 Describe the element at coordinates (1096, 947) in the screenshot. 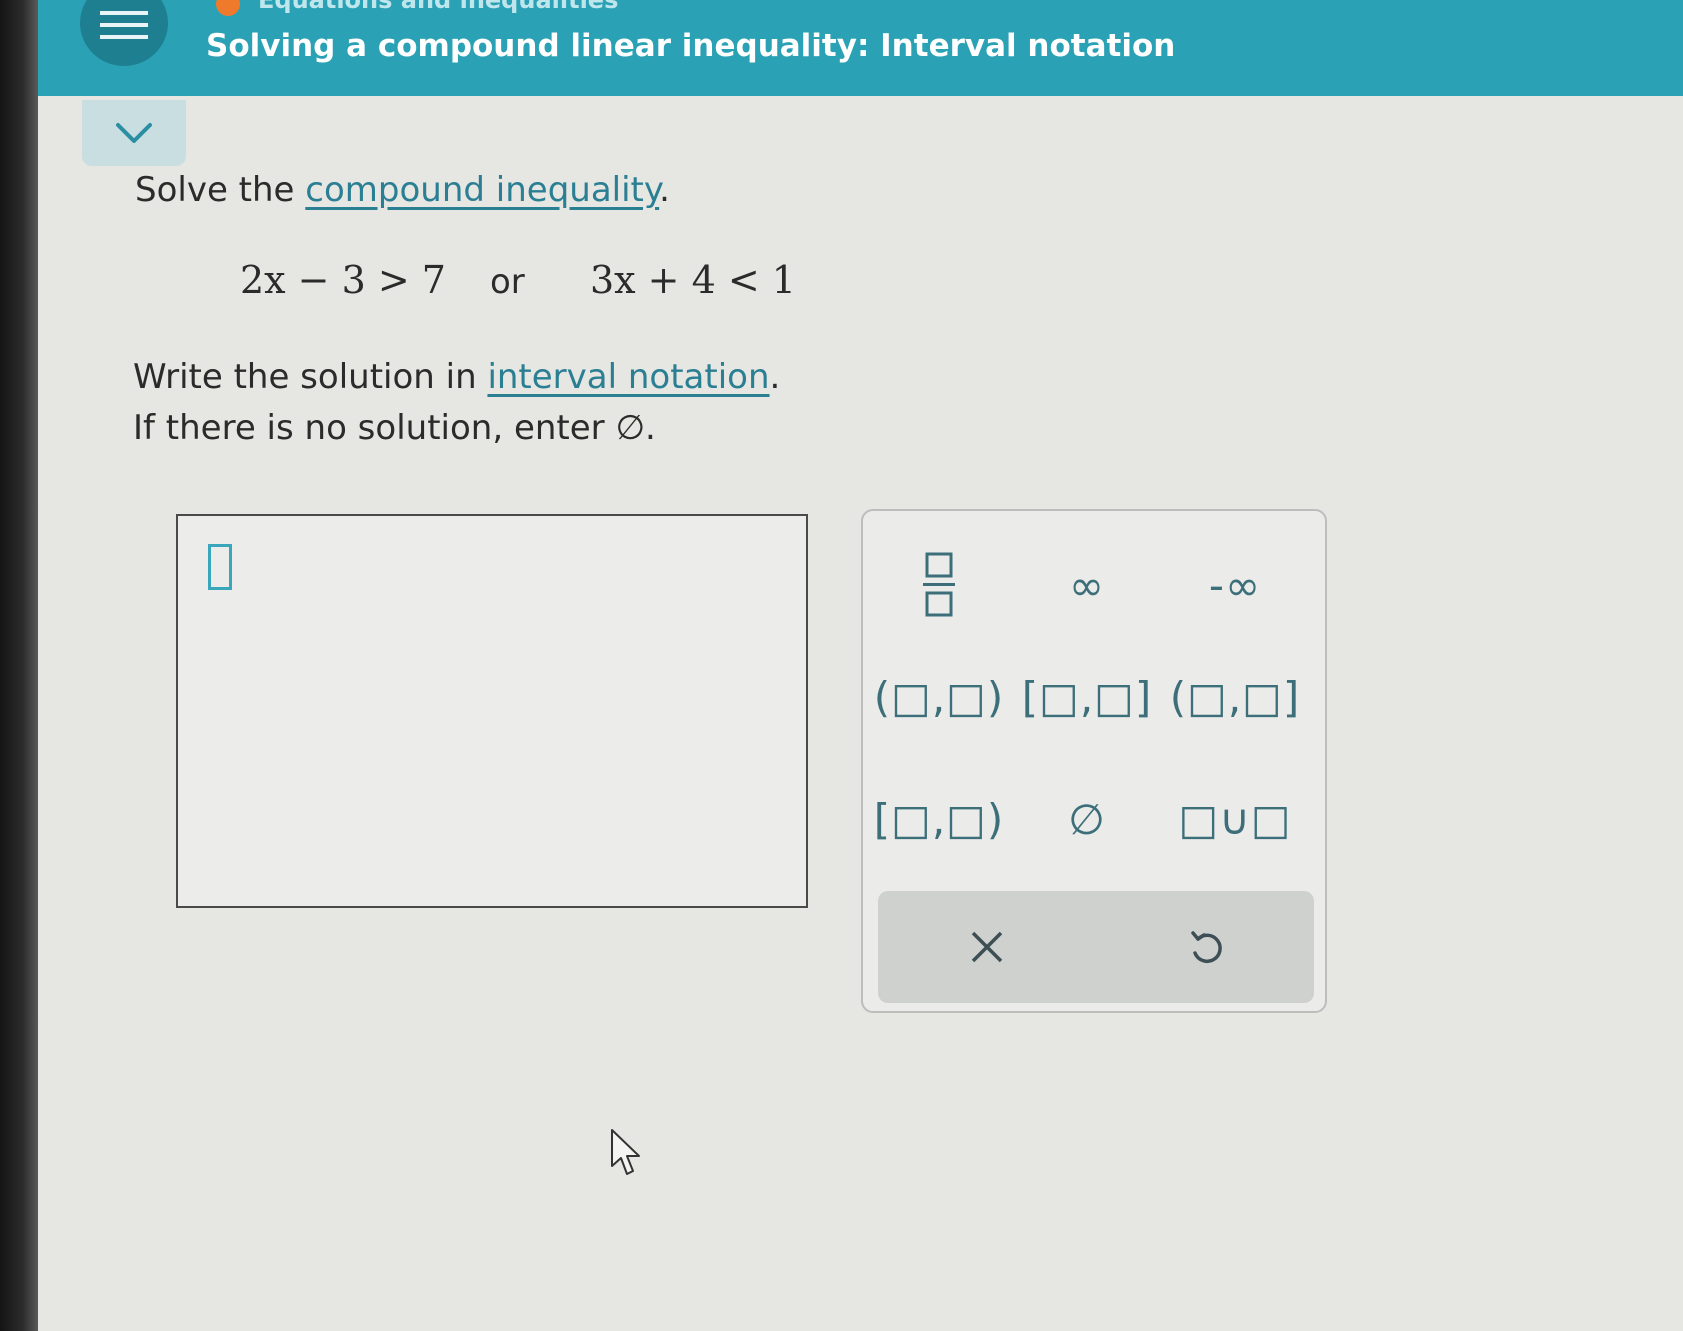

I see `keypad-action-bar` at that location.